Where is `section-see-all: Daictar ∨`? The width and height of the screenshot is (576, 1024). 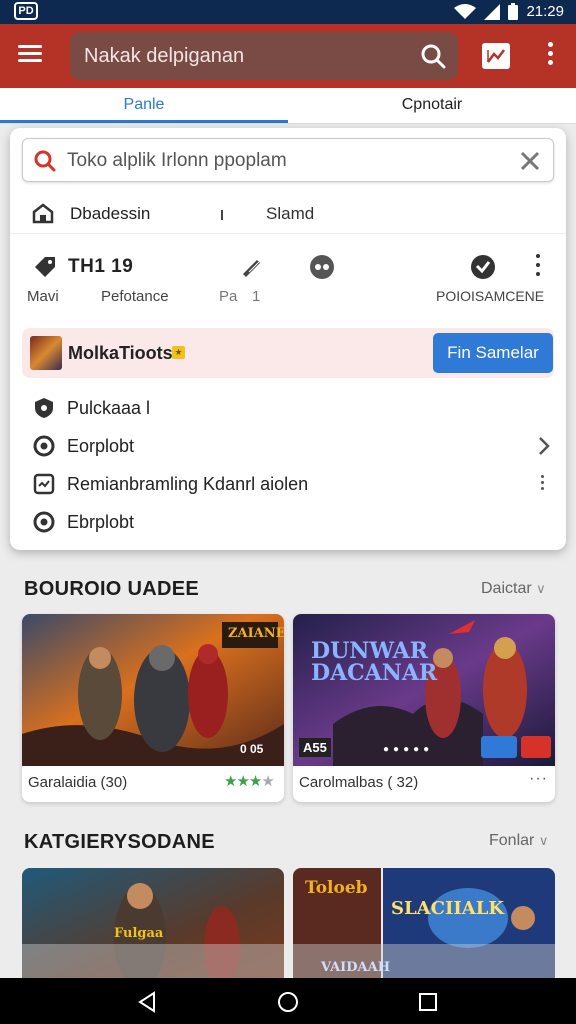
section-see-all: Daictar ∨ is located at coordinates (513, 589).